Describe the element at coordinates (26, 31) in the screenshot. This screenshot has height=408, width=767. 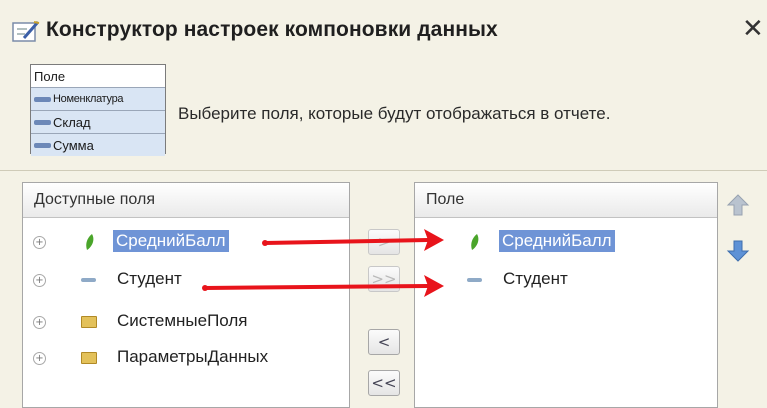
I see `settings-wizard-icon` at that location.